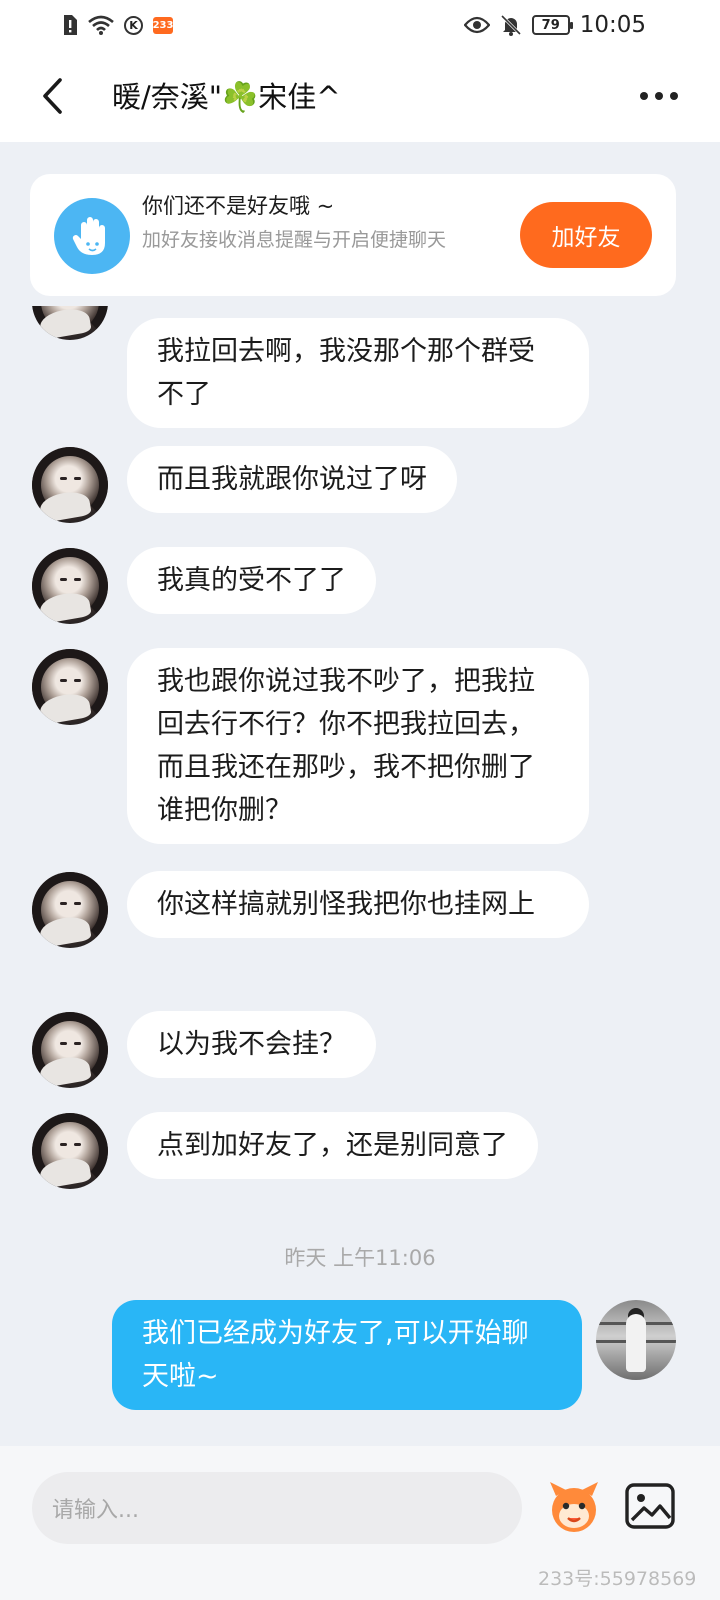 The width and height of the screenshot is (720, 1600). What do you see at coordinates (251, 1044) in the screenshot?
I see `message-bubble: 以为我不会挂？` at bounding box center [251, 1044].